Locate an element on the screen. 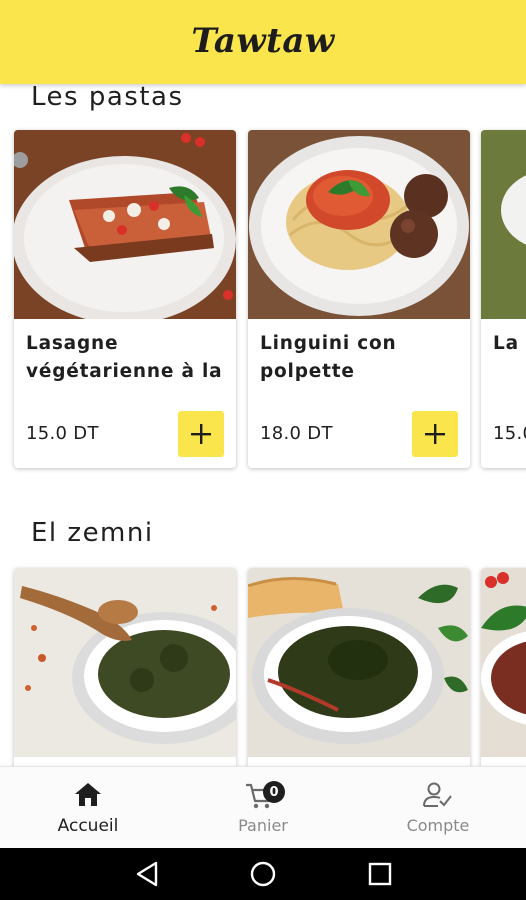 The height and width of the screenshot is (900, 526). nav-cart-label: Panier is located at coordinates (263, 825).